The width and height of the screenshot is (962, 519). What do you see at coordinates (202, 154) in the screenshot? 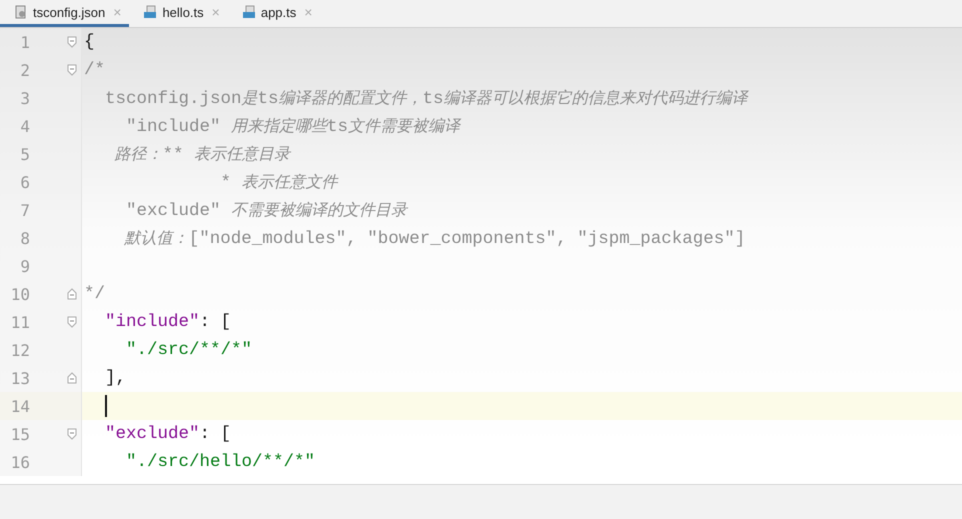
I see `code-line: 路径：** 表示任意目录` at bounding box center [202, 154].